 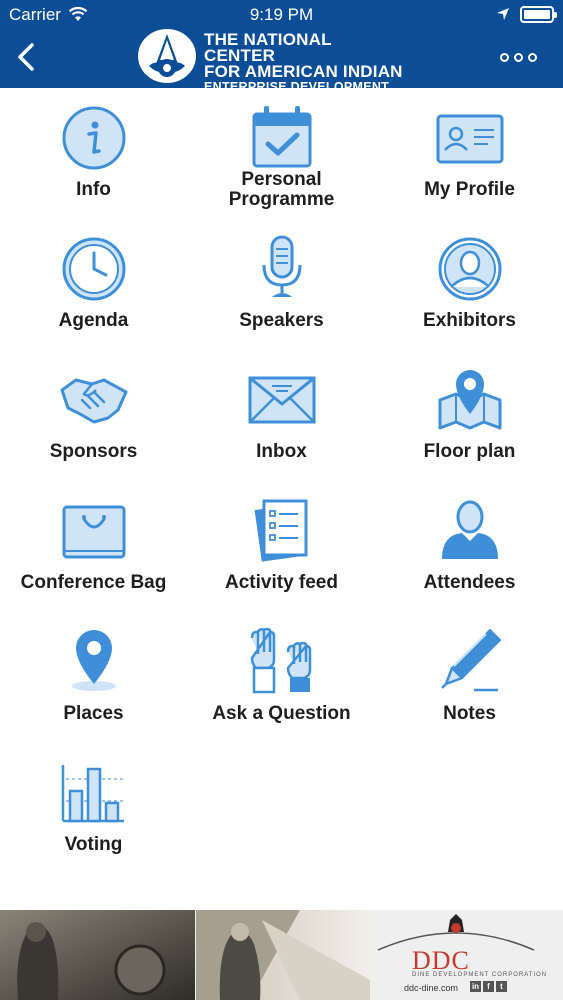 What do you see at coordinates (488, 986) in the screenshot?
I see `facebook-icon: f` at bounding box center [488, 986].